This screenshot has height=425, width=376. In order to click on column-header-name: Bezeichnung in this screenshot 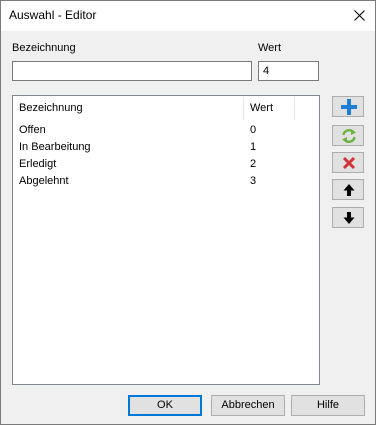, I will do `click(128, 108)`.